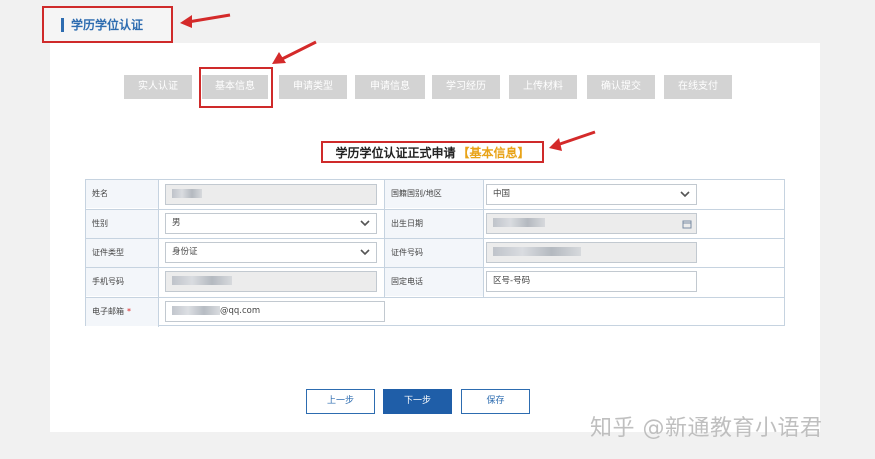  I want to click on required-mark: *, so click(129, 311).